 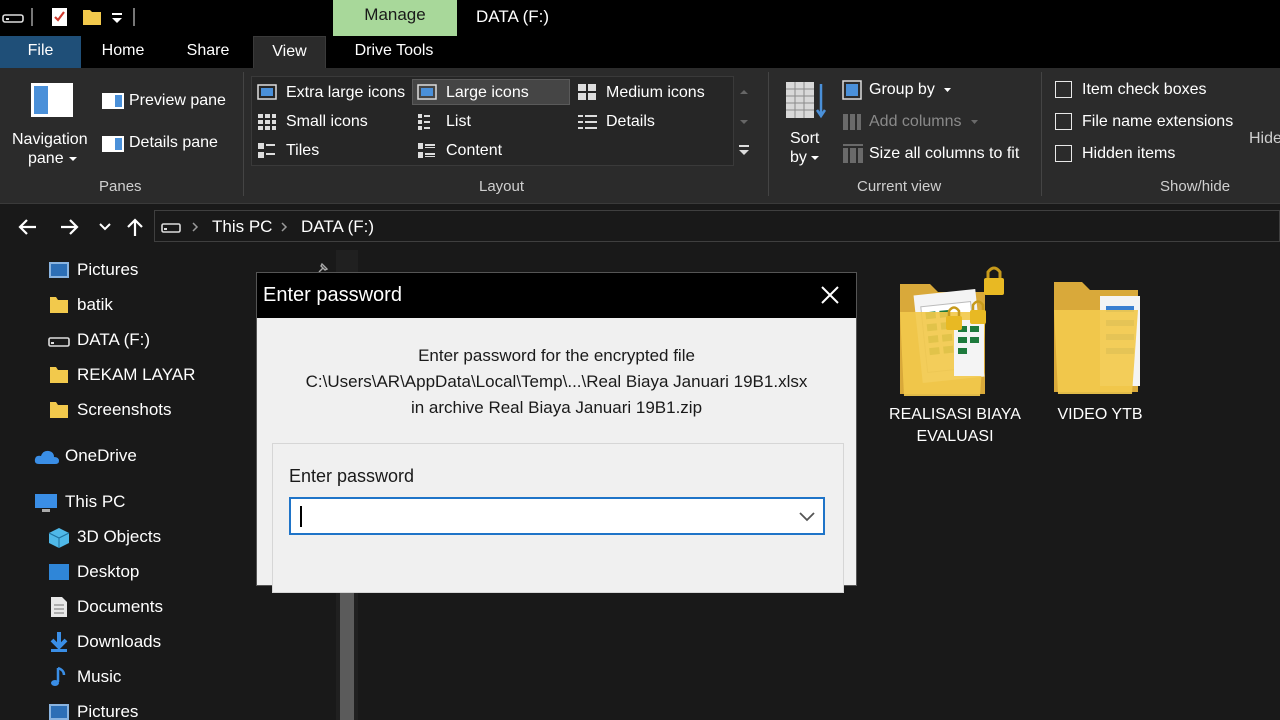 What do you see at coordinates (798, 158) in the screenshot?
I see `sort-by-label-2: by` at bounding box center [798, 158].